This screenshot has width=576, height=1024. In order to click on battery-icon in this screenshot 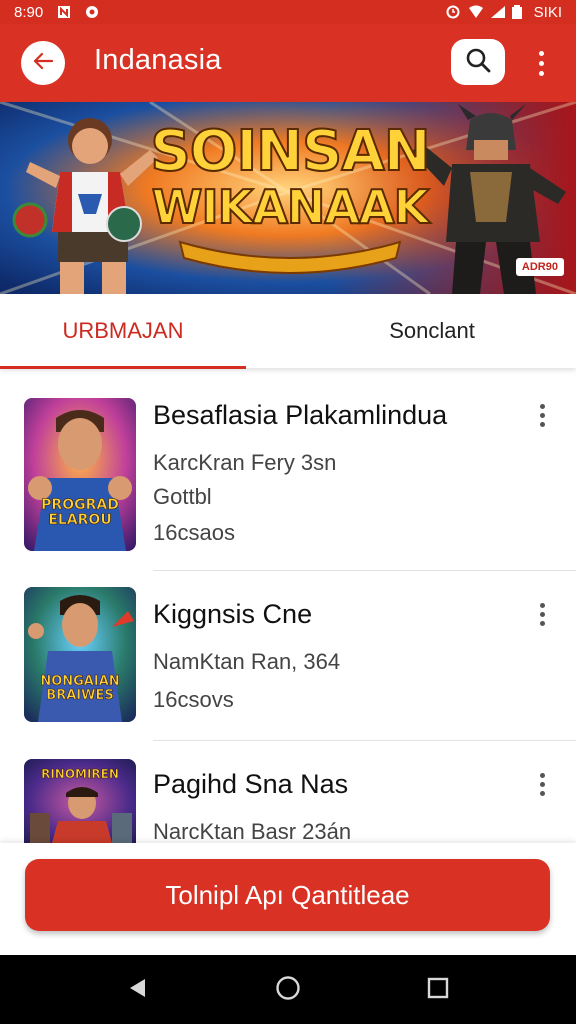, I will do `click(518, 12)`.